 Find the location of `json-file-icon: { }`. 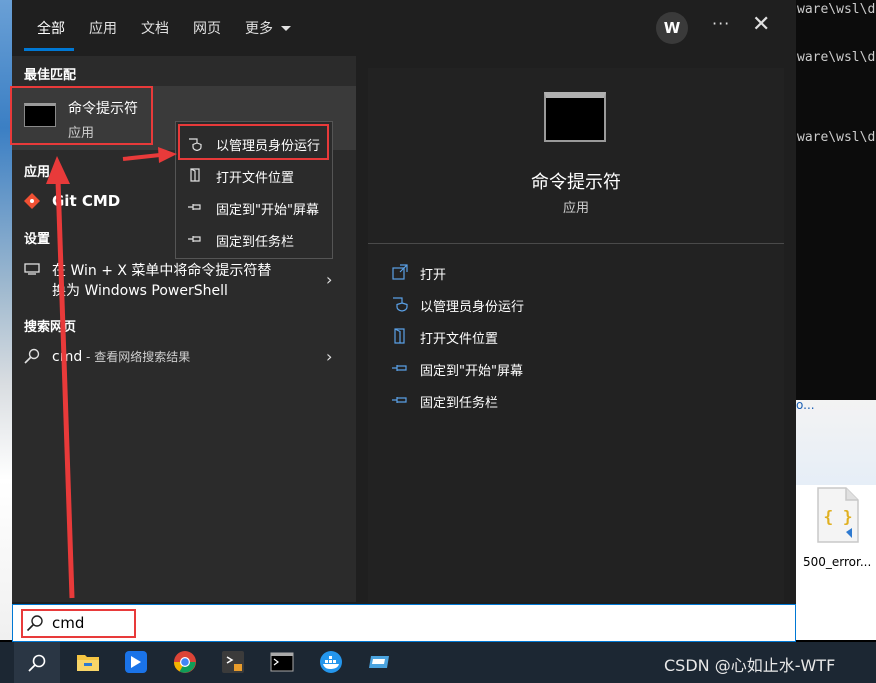

json-file-icon: { } is located at coordinates (837, 515).